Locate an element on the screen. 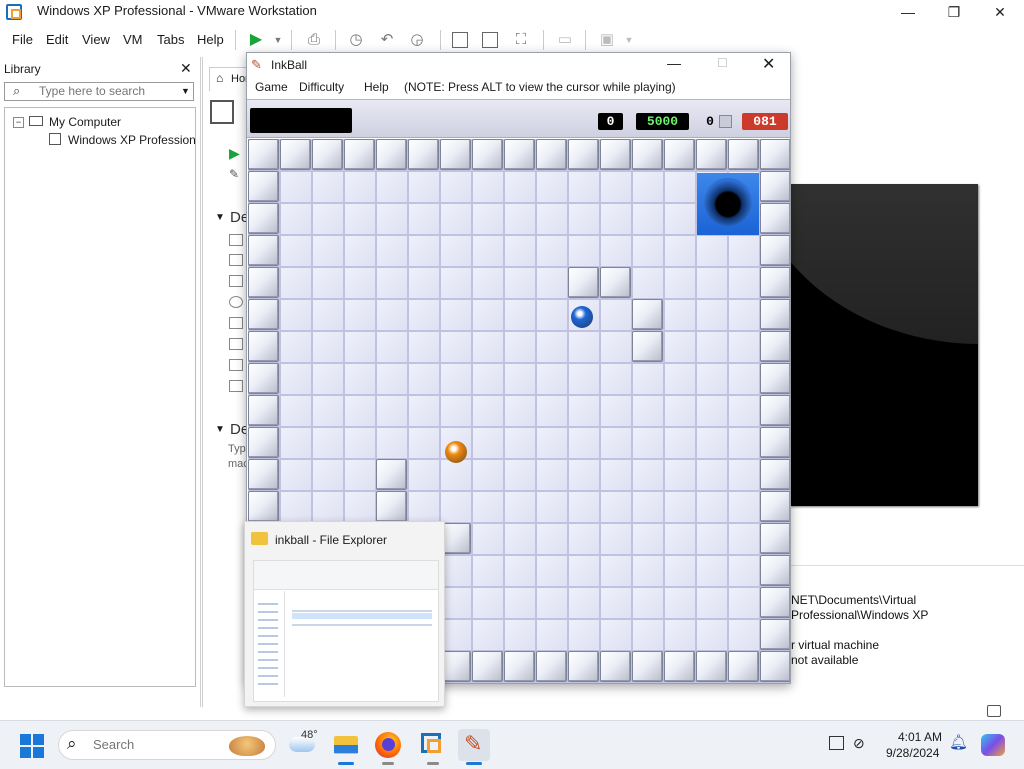  taskbar-search-input is located at coordinates (153, 744).